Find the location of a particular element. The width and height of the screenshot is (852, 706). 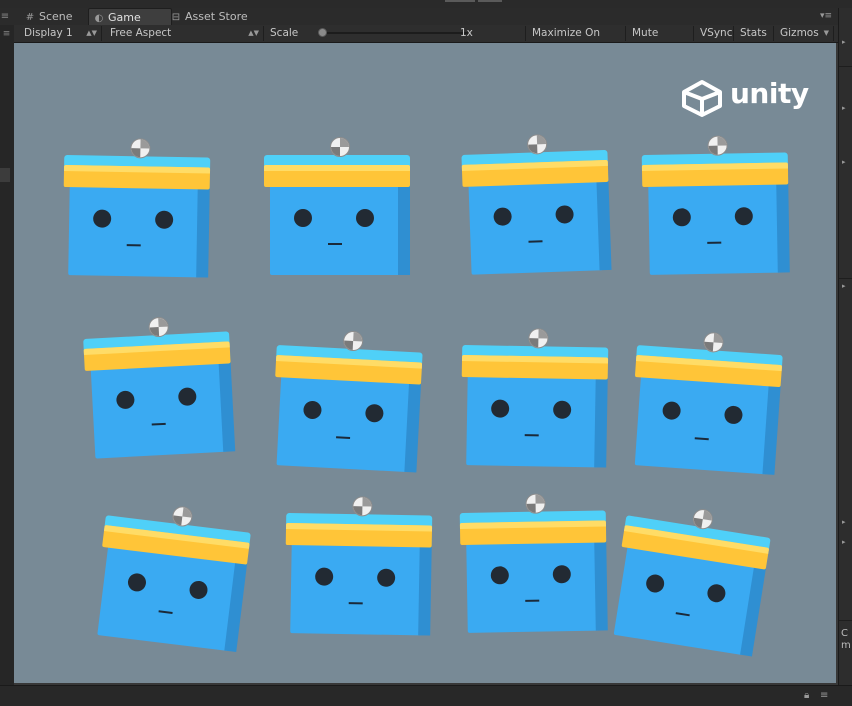

tab-asset-store: ⊟ Asset Store is located at coordinates (211, 16).